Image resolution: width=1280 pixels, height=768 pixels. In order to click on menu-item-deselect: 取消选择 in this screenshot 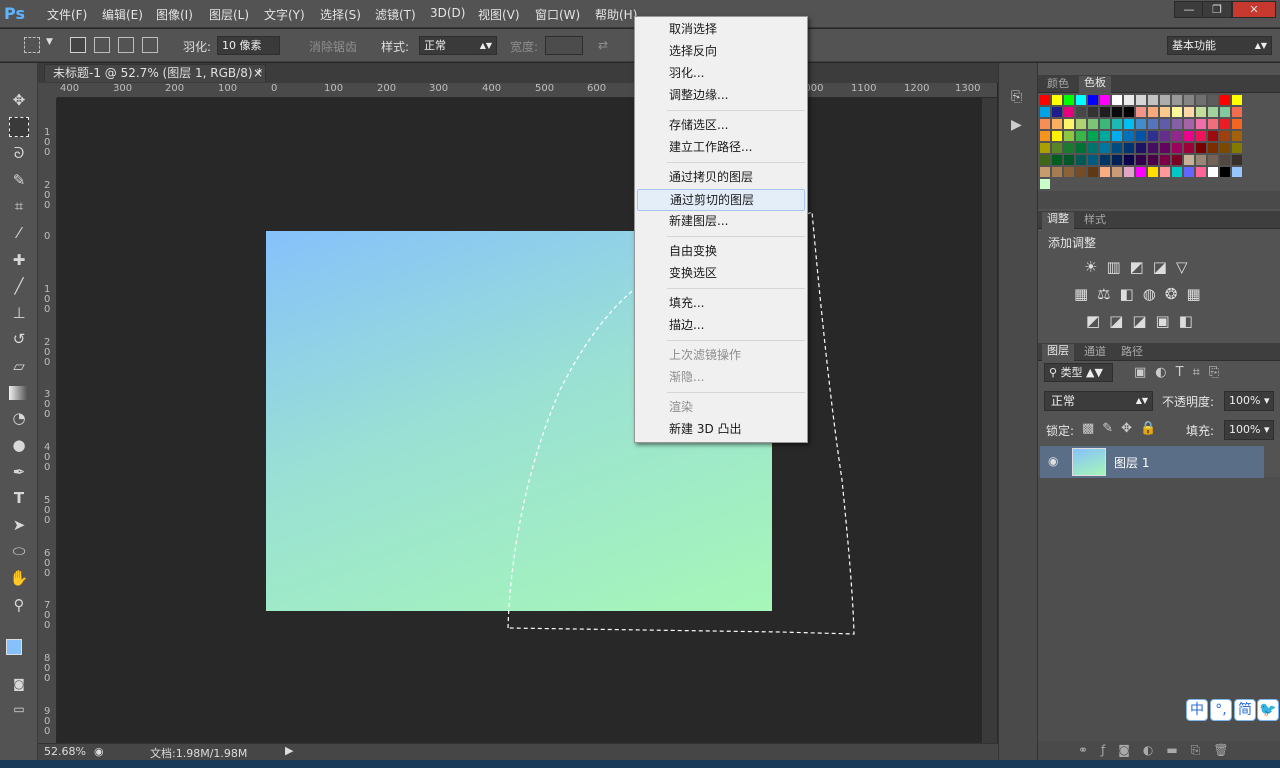, I will do `click(721, 29)`.